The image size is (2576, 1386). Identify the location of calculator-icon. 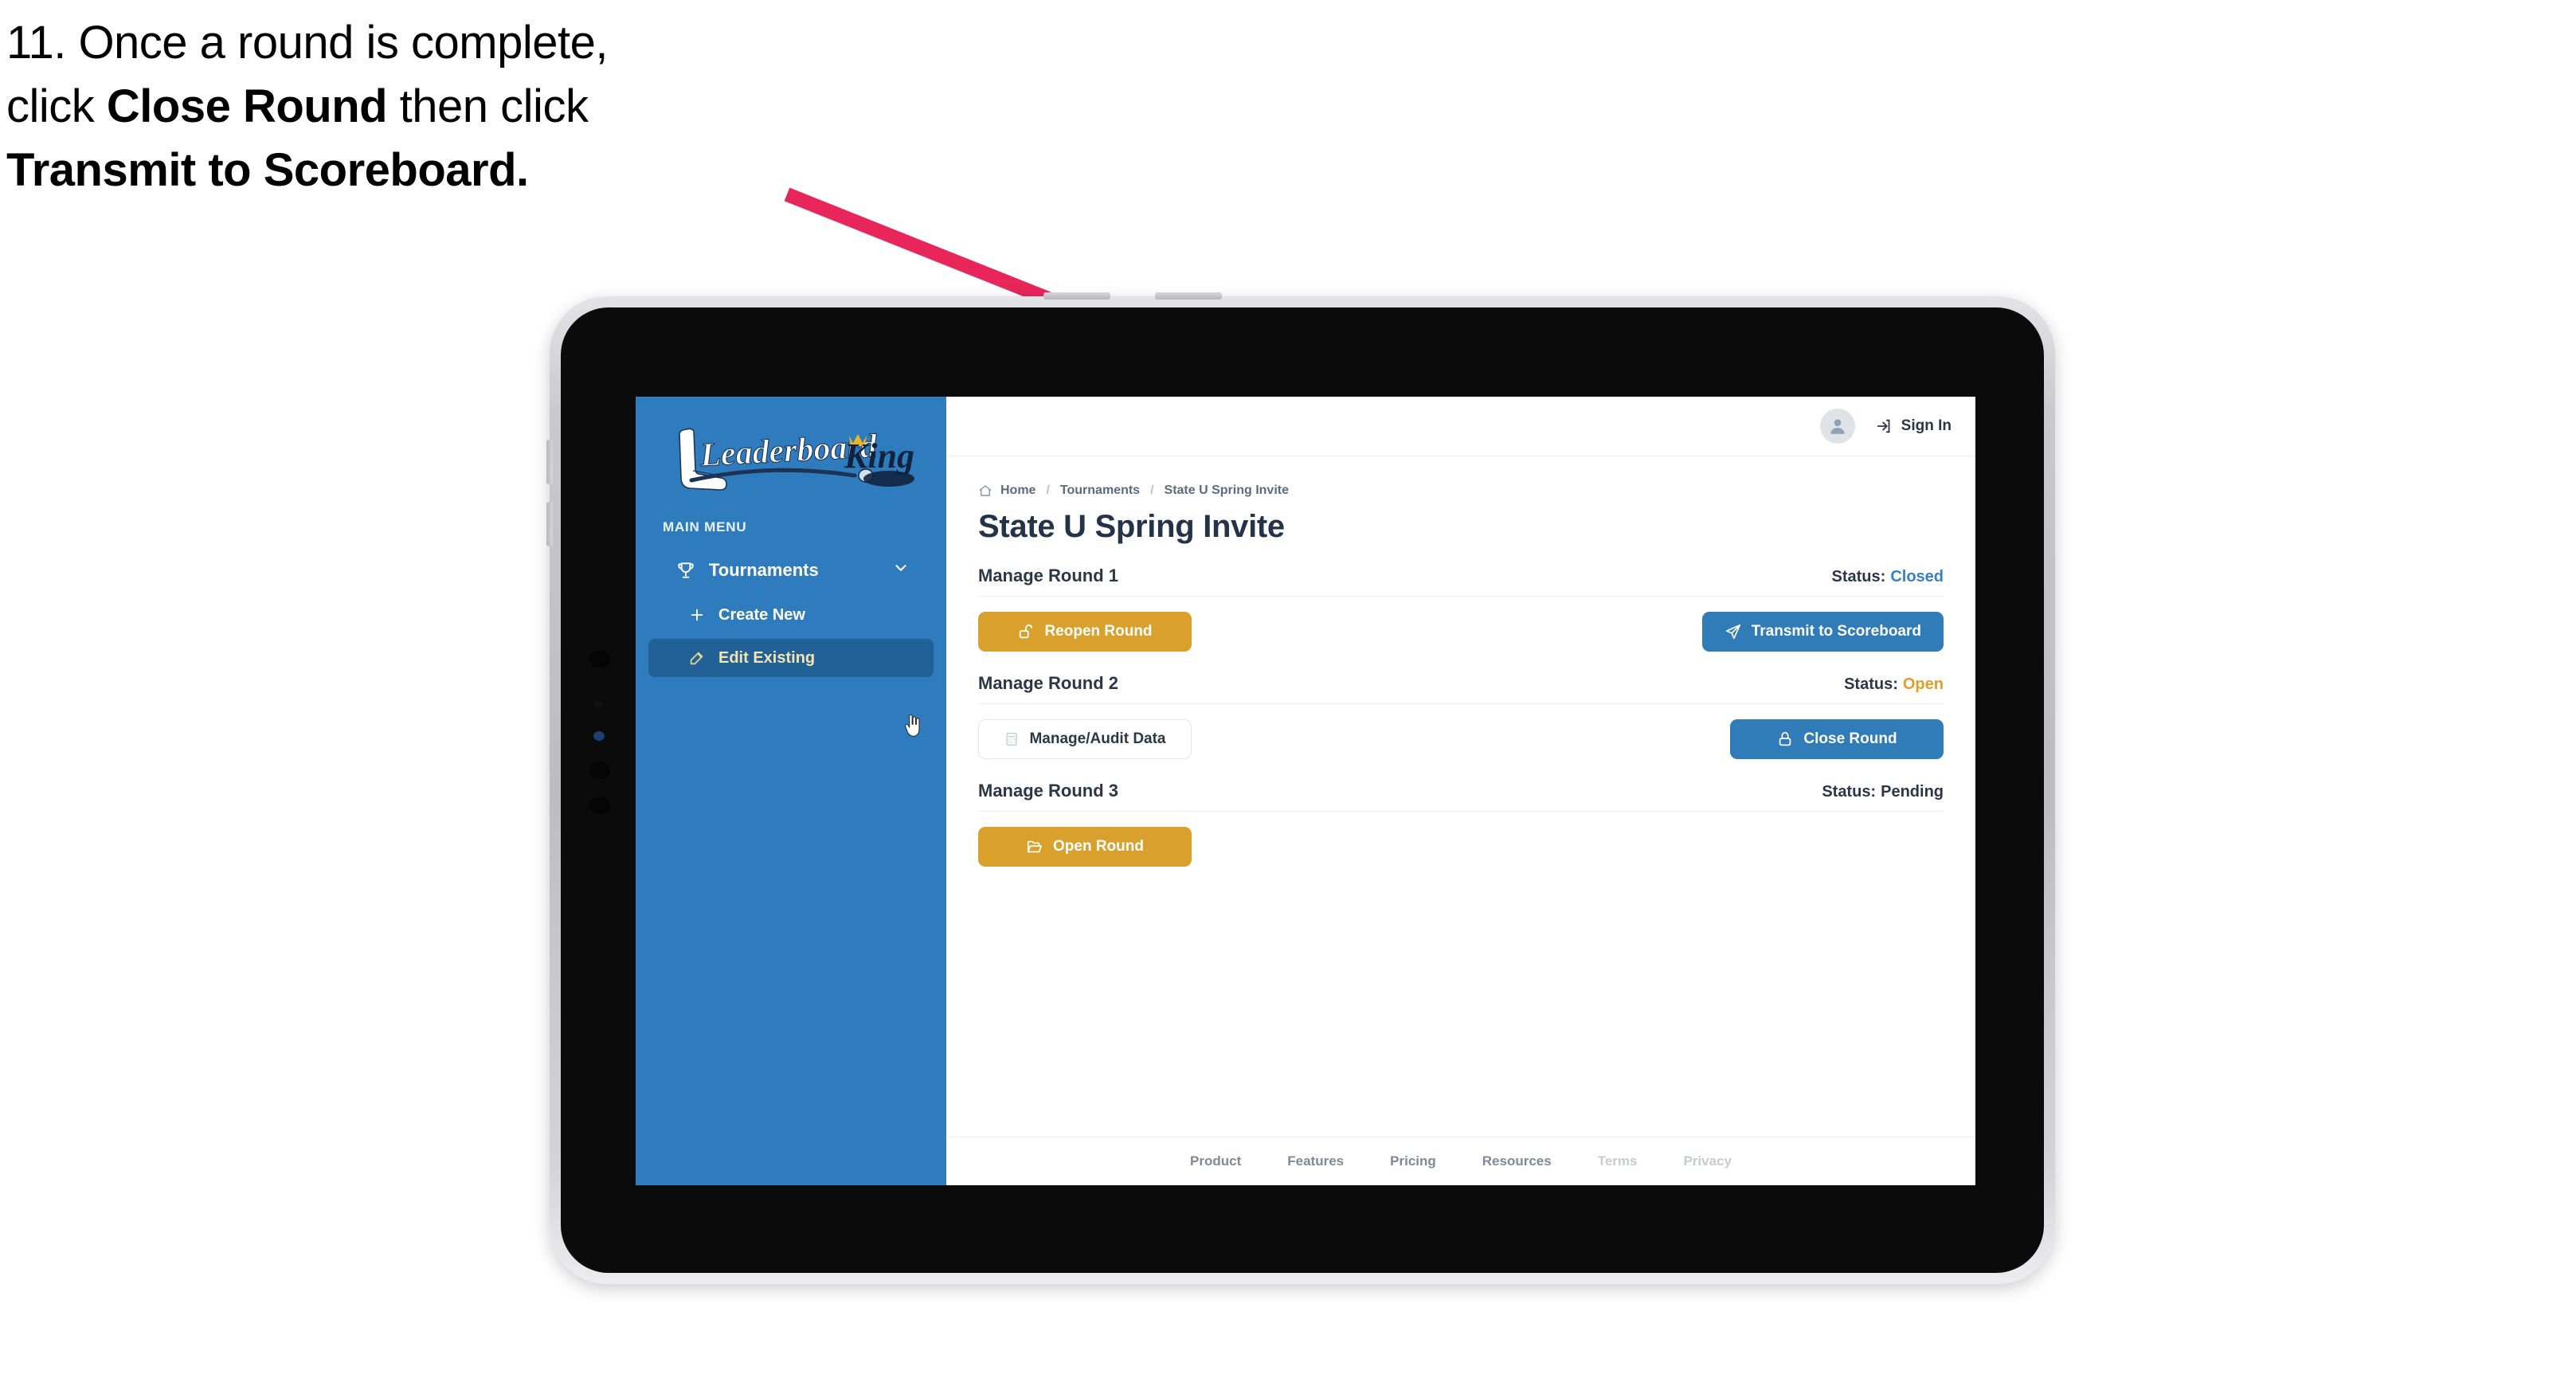
(1012, 739).